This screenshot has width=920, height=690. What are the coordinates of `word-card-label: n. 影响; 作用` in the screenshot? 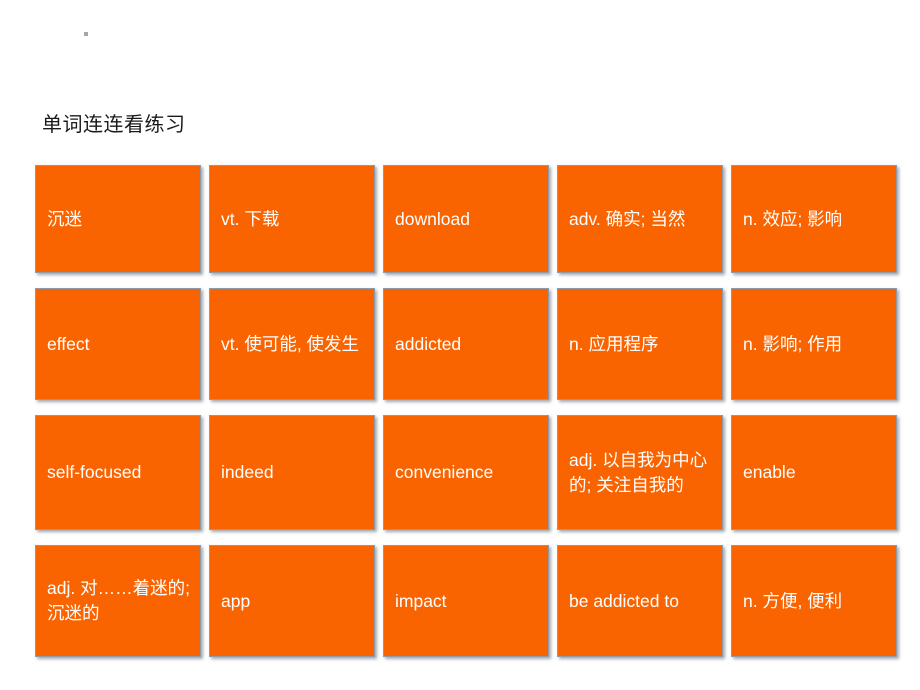 It's located at (793, 343).